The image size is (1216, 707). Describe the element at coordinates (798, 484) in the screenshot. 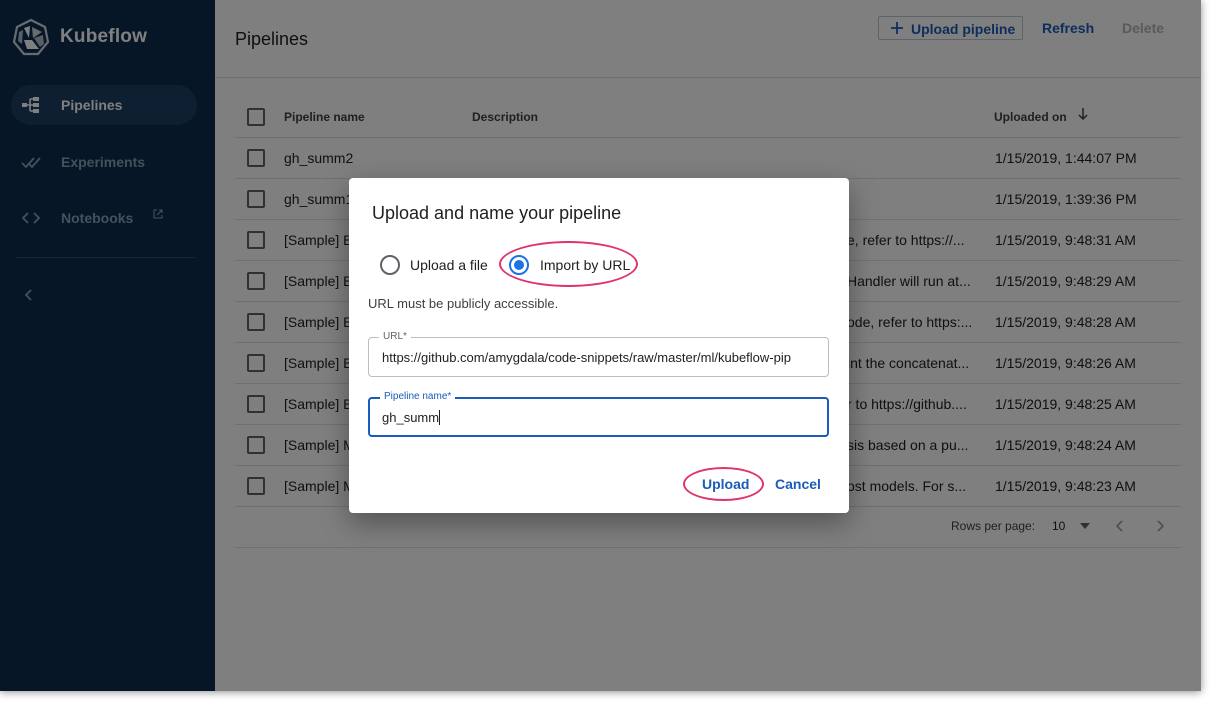

I see `dialog-cancel-button: Cancel` at that location.